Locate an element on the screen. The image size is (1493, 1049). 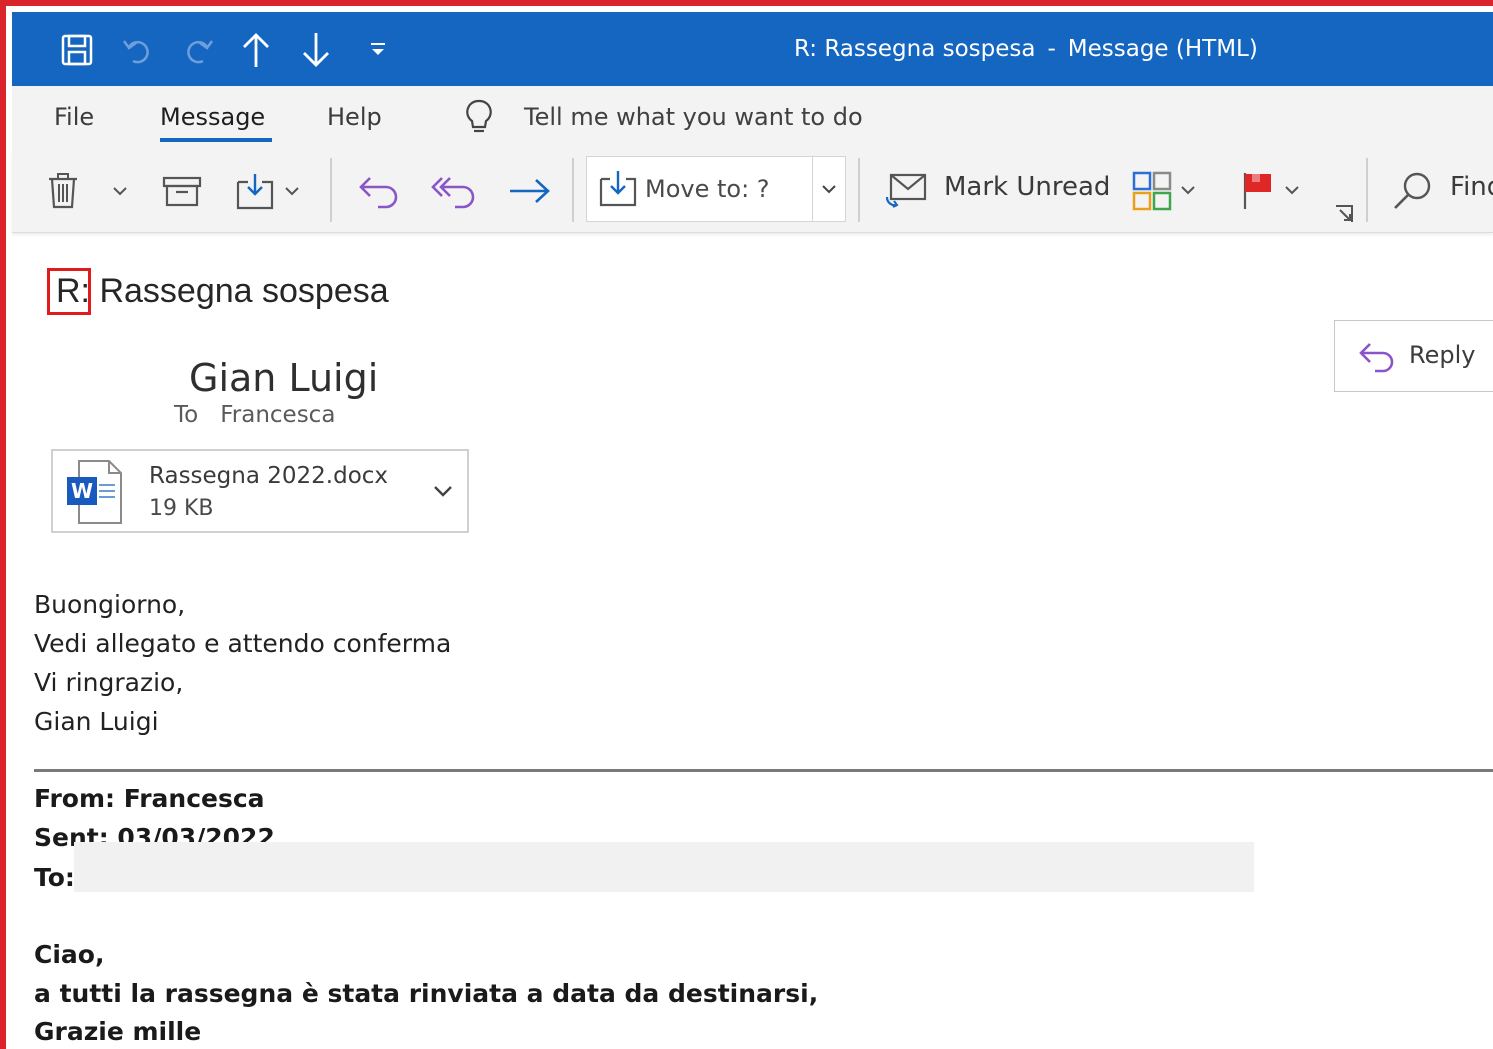
body-line: Buongiorno, is located at coordinates (110, 604).